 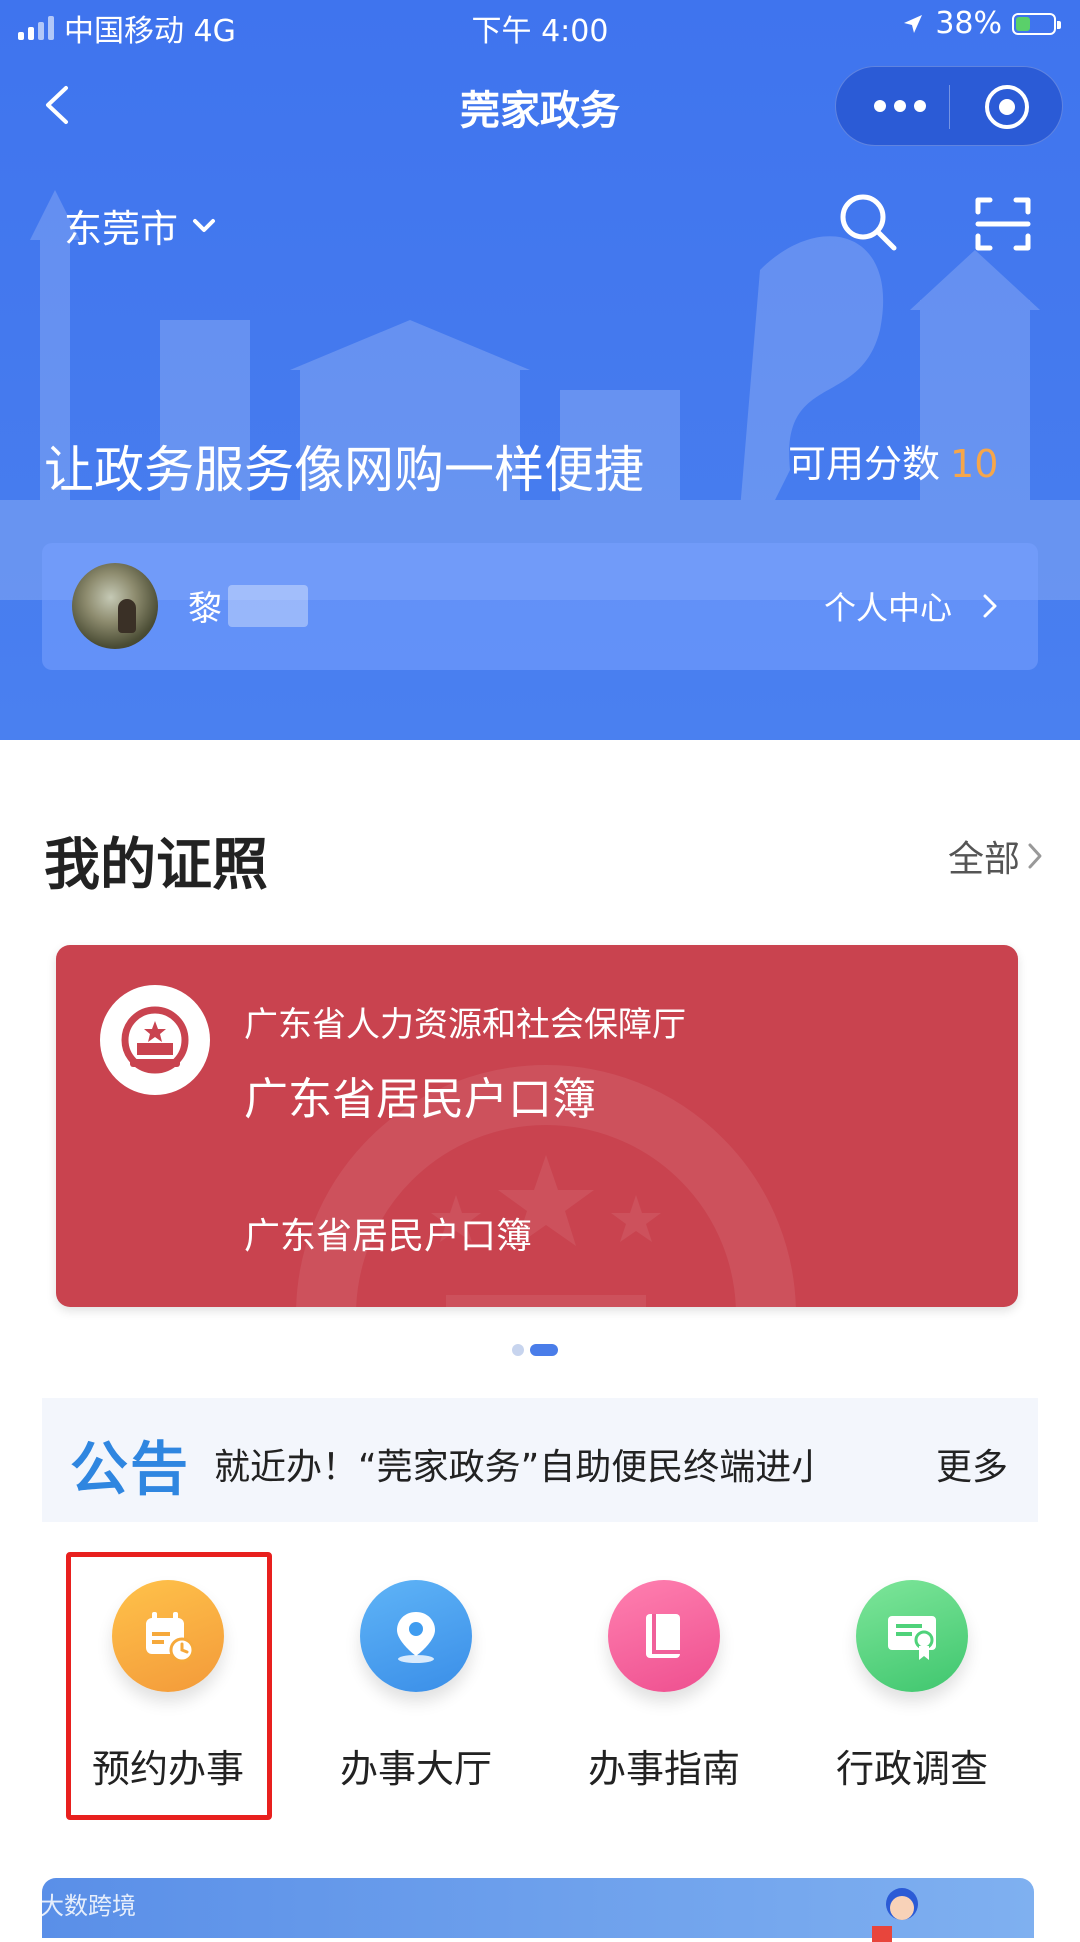 I want to click on book-icon, so click(x=663, y=1636).